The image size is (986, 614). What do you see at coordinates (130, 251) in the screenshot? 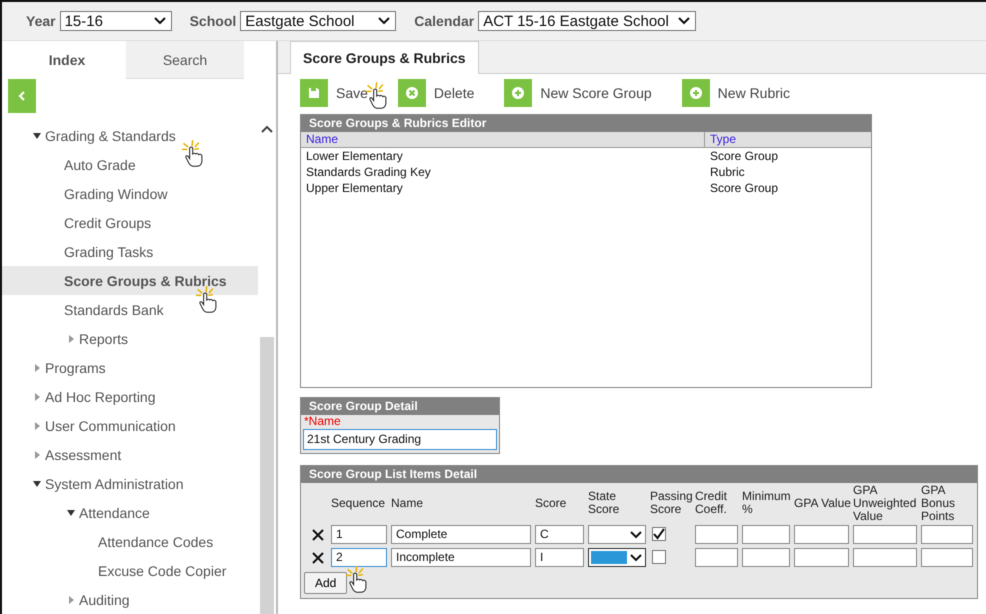
I see `tree-item: Grading Tasks` at bounding box center [130, 251].